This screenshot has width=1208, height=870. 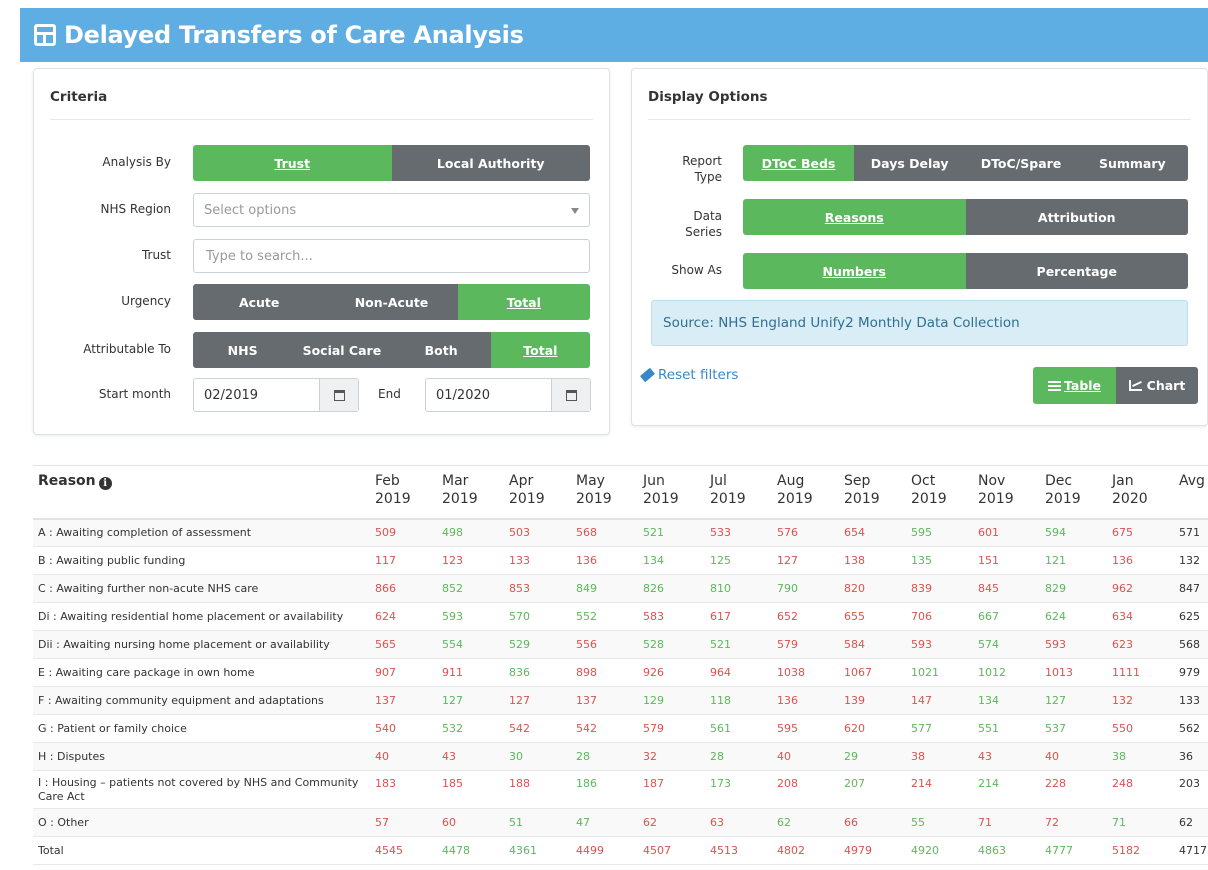 What do you see at coordinates (204, 672) in the screenshot?
I see `reason-cell: E : Awaiting care package in own home` at bounding box center [204, 672].